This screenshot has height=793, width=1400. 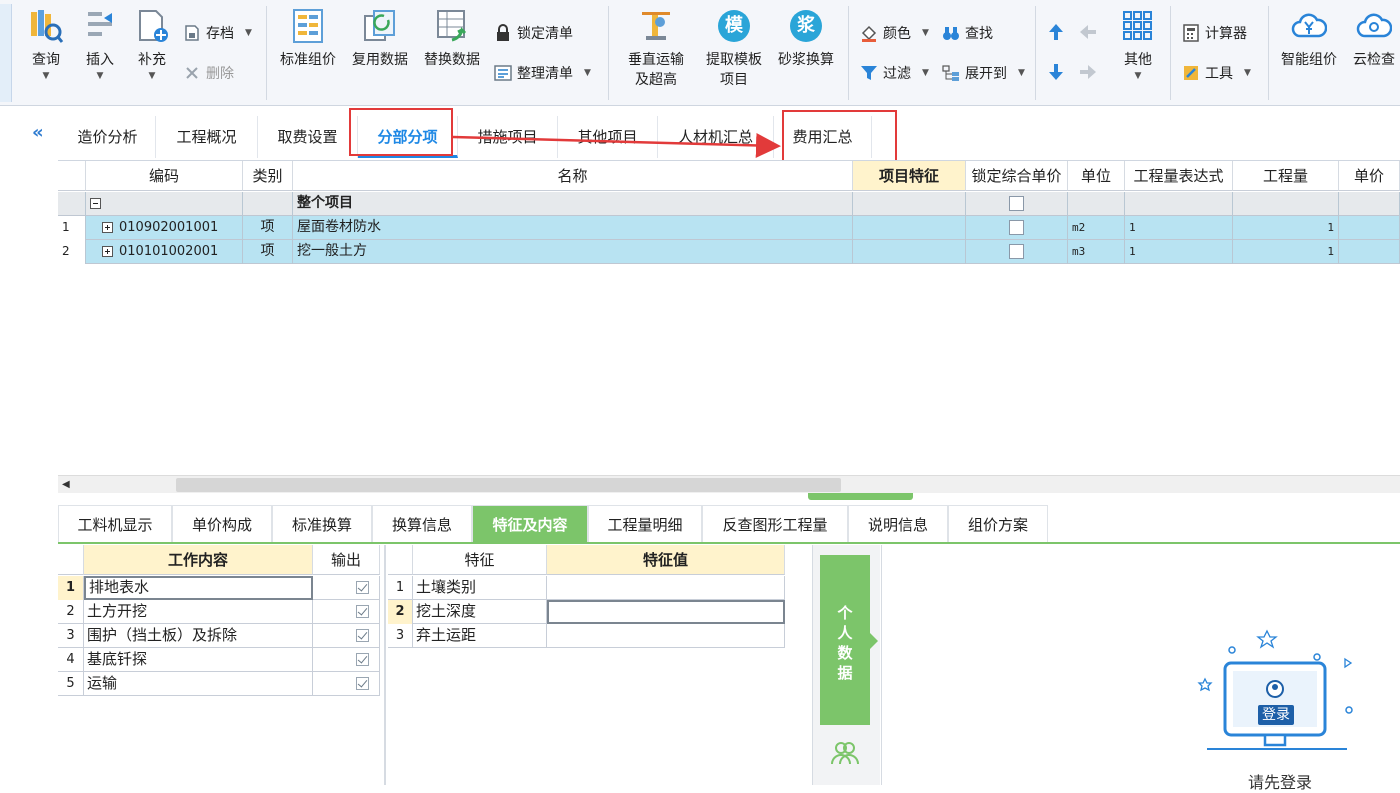 What do you see at coordinates (198, 684) in the screenshot?
I see `work-content-name: 运输` at bounding box center [198, 684].